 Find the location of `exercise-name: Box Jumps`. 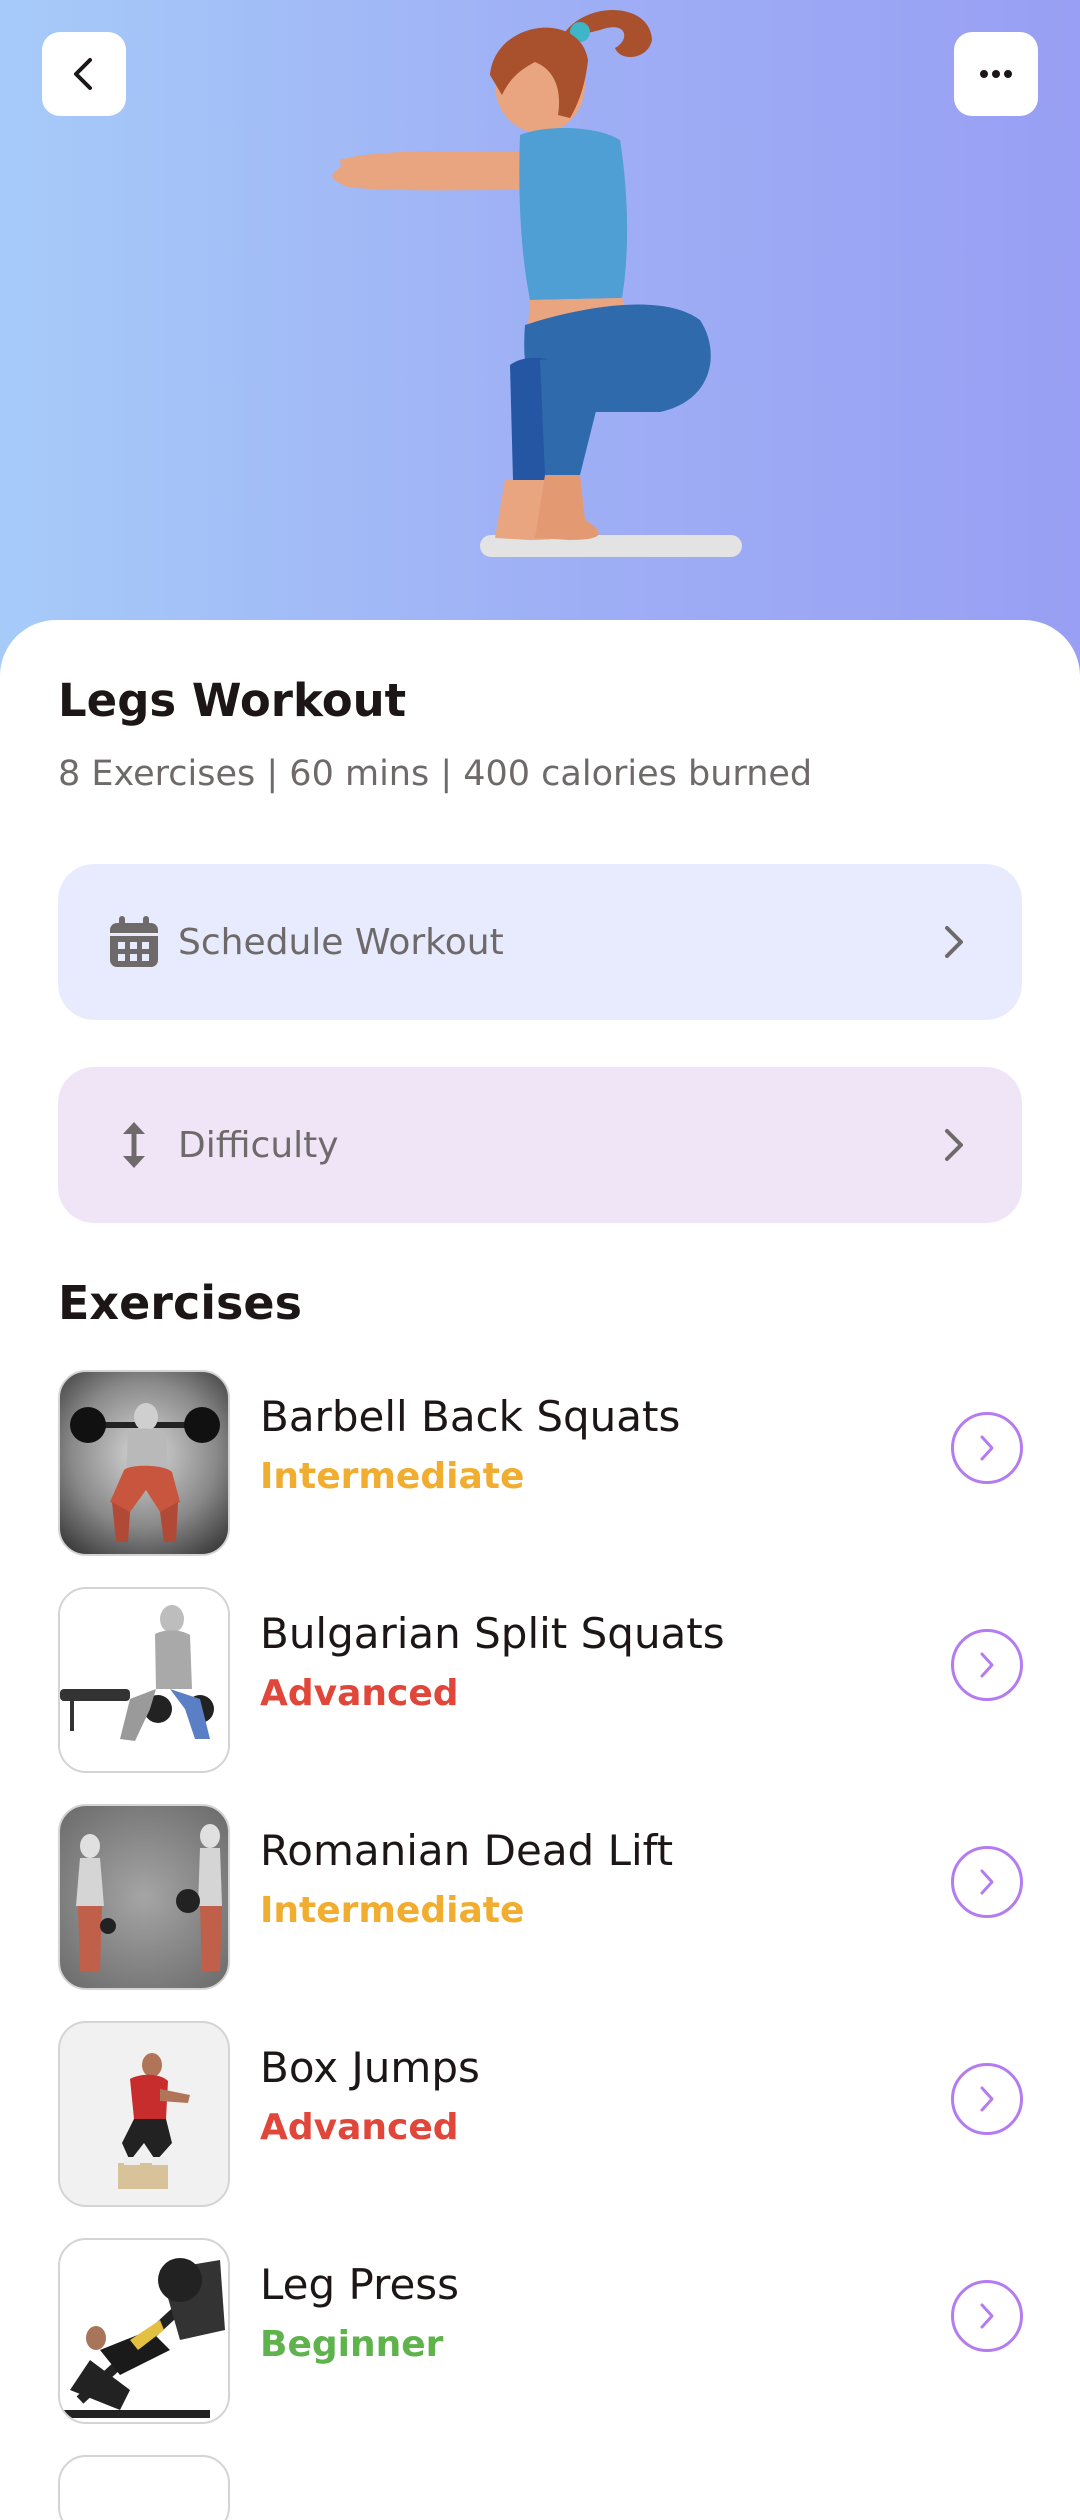

exercise-name: Box Jumps is located at coordinates (370, 2067).